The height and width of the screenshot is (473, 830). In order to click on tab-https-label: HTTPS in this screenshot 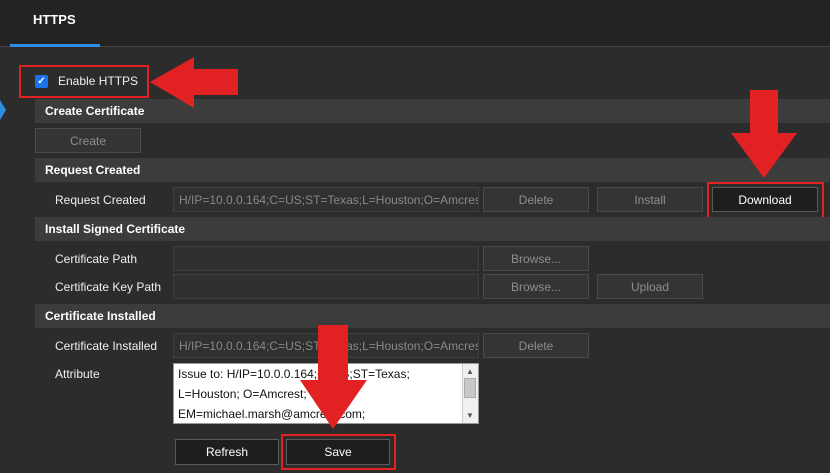, I will do `click(54, 19)`.